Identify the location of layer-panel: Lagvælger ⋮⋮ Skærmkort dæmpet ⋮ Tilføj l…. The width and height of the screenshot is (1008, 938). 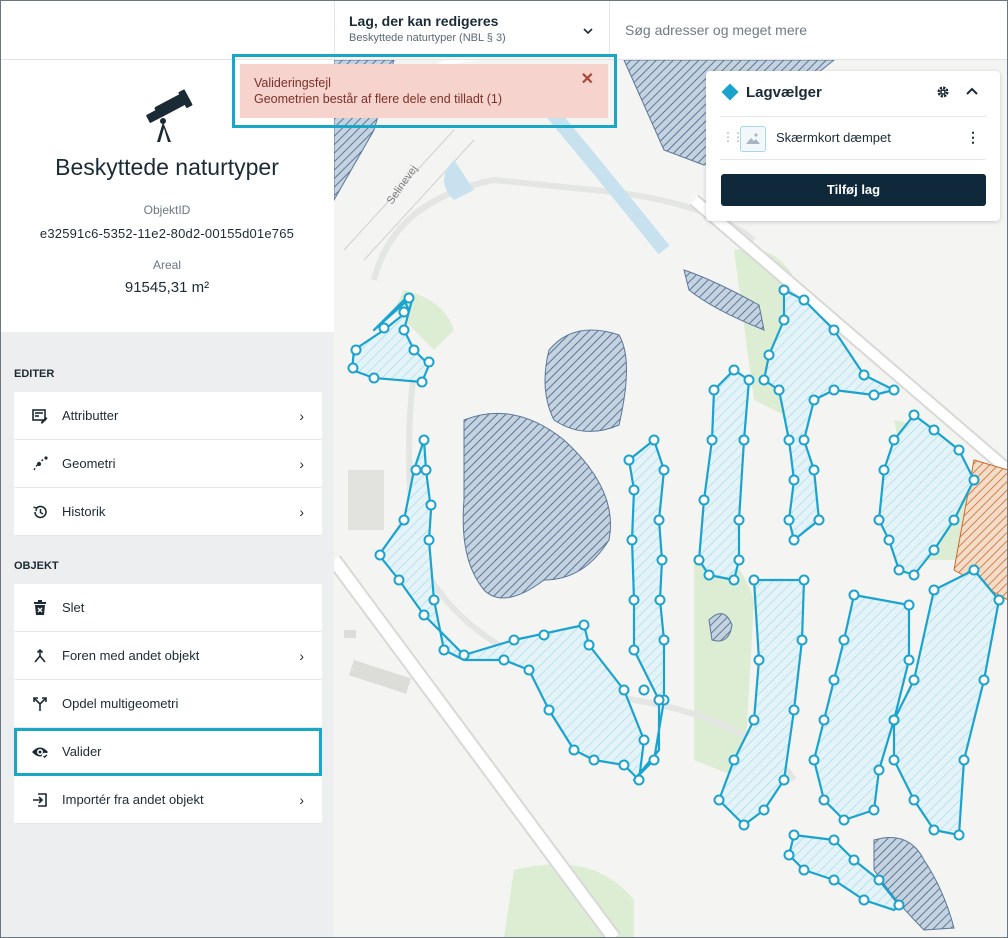
(853, 146).